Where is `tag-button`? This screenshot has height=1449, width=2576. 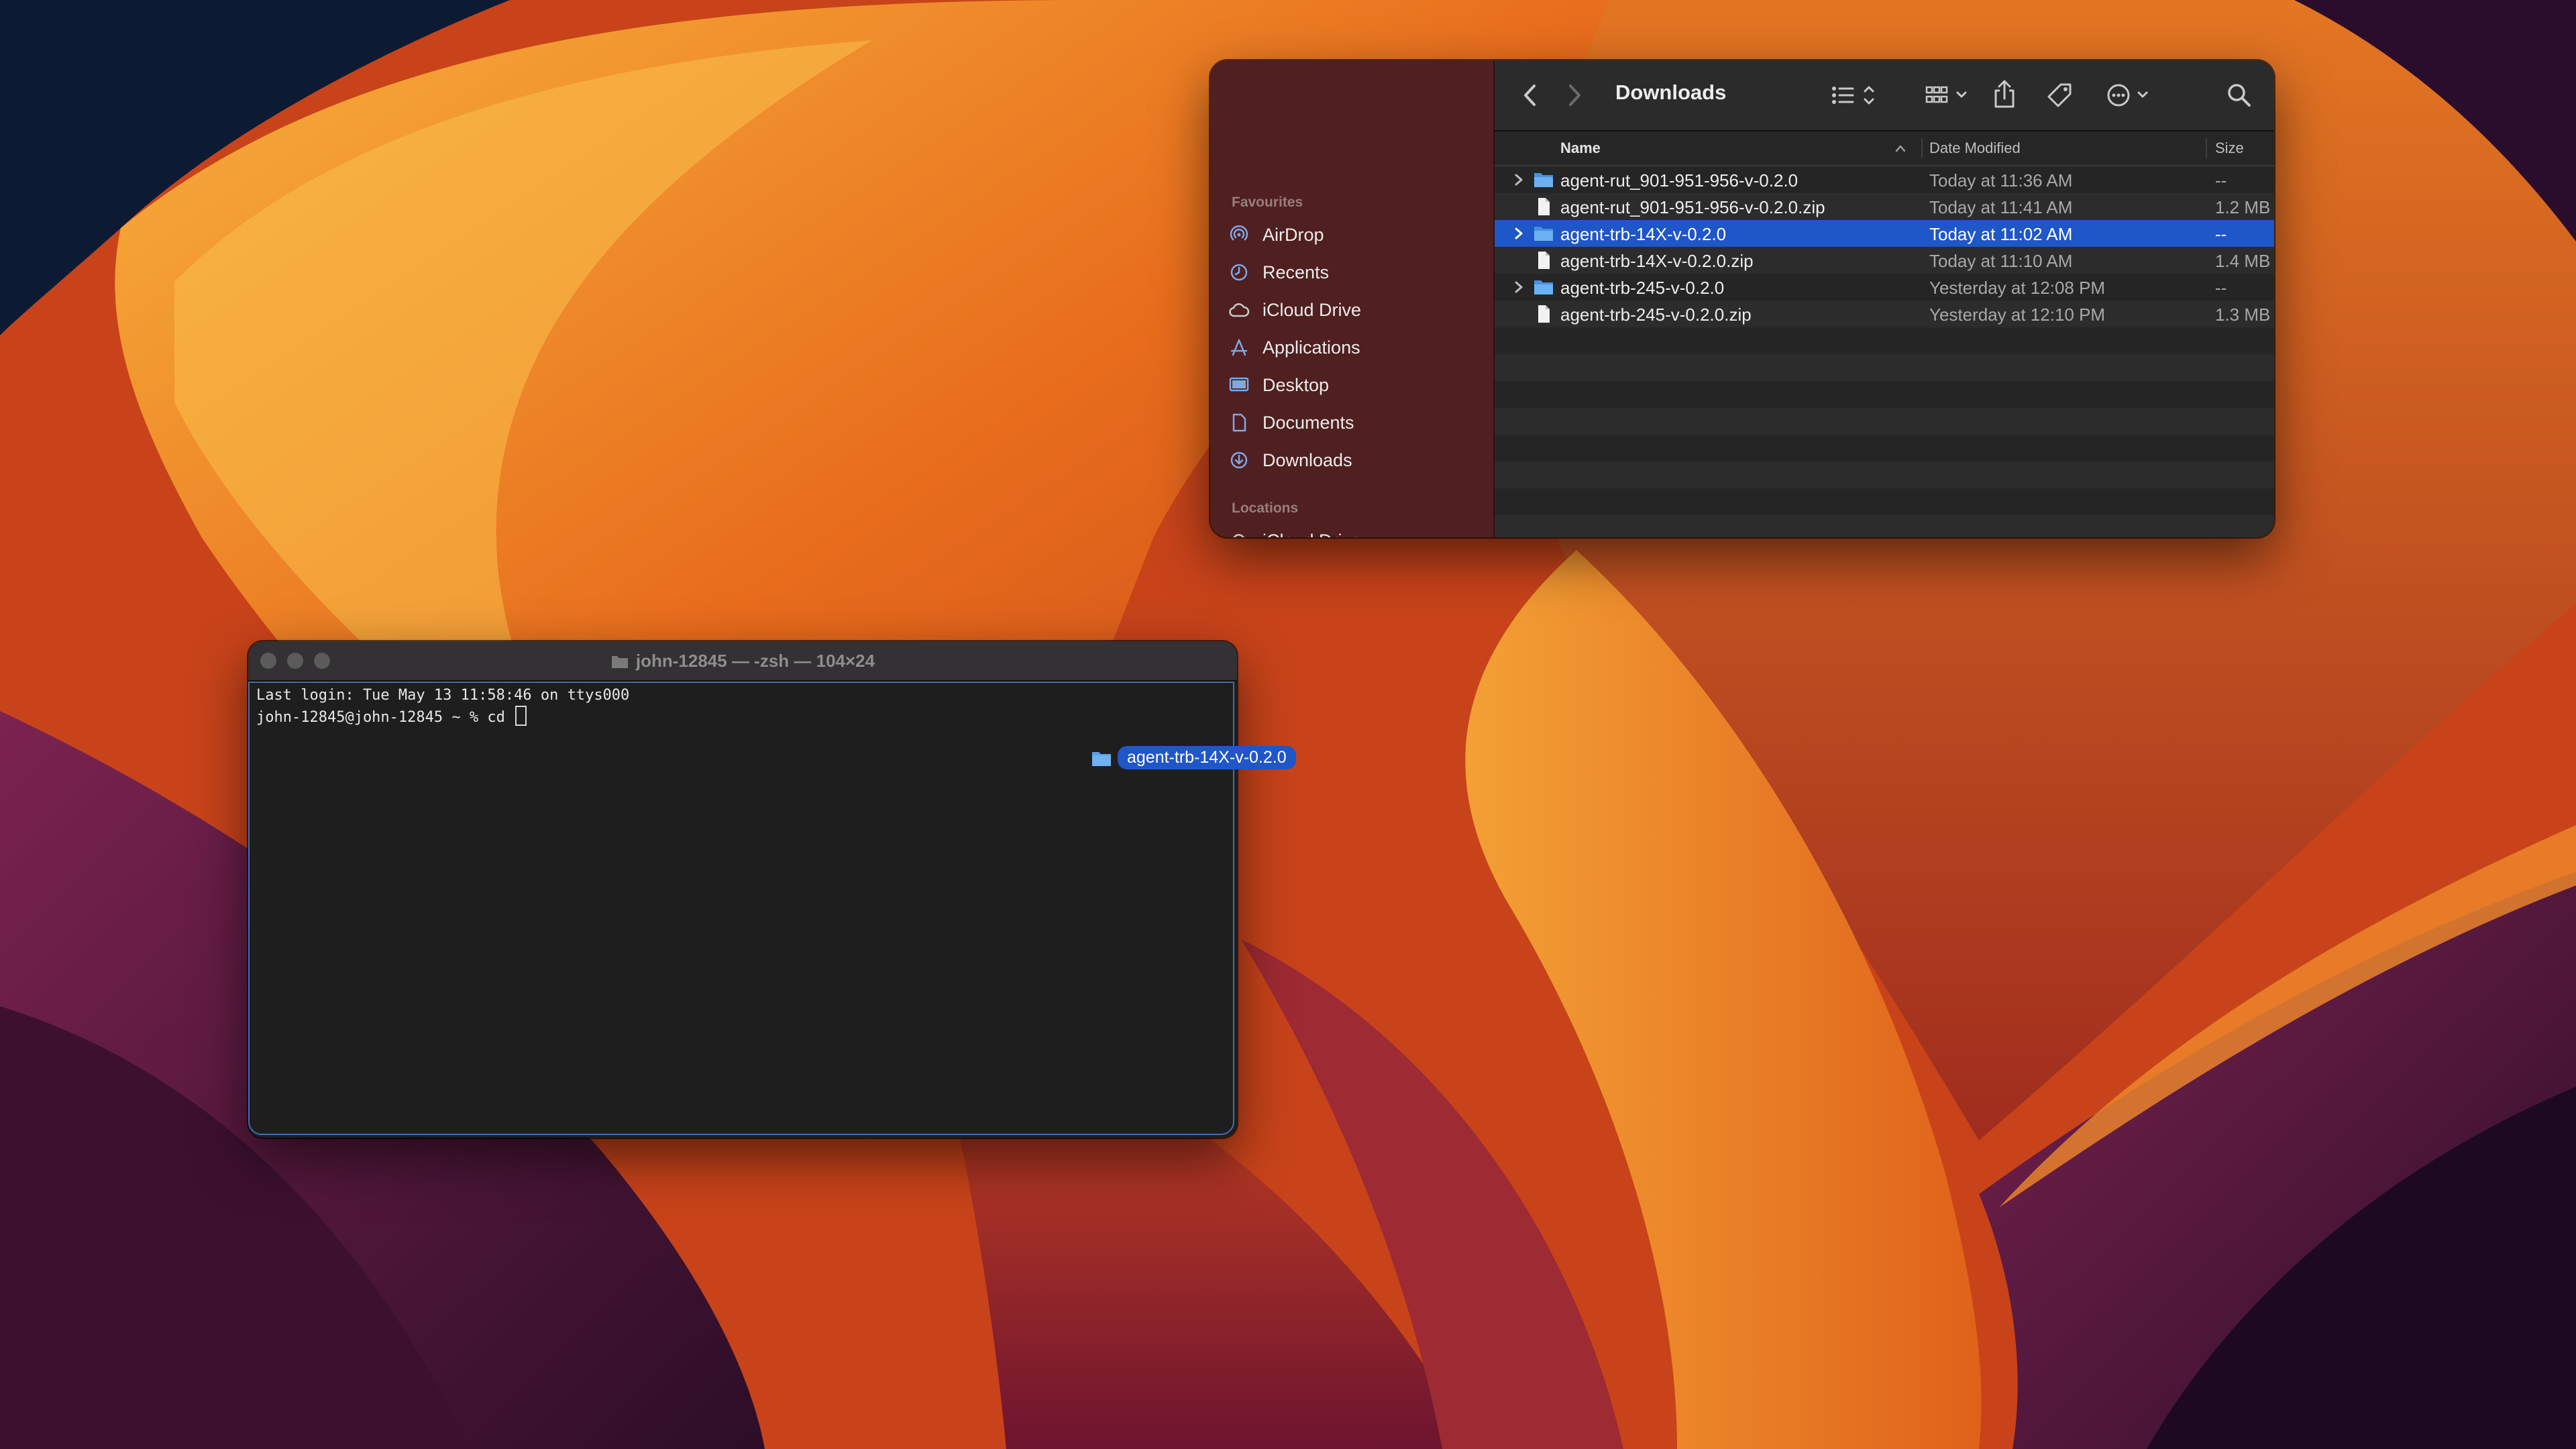
tag-button is located at coordinates (2059, 95).